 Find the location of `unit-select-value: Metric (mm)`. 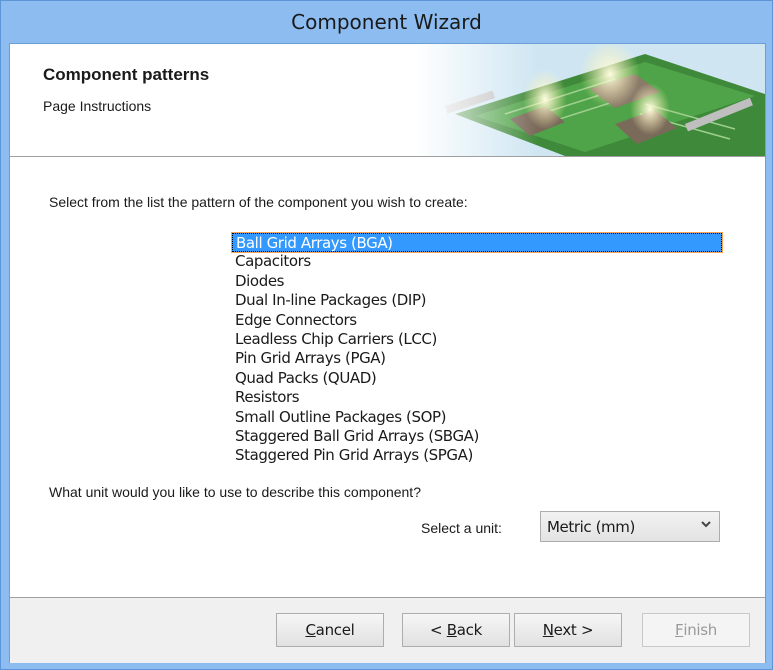

unit-select-value: Metric (mm) is located at coordinates (591, 526).